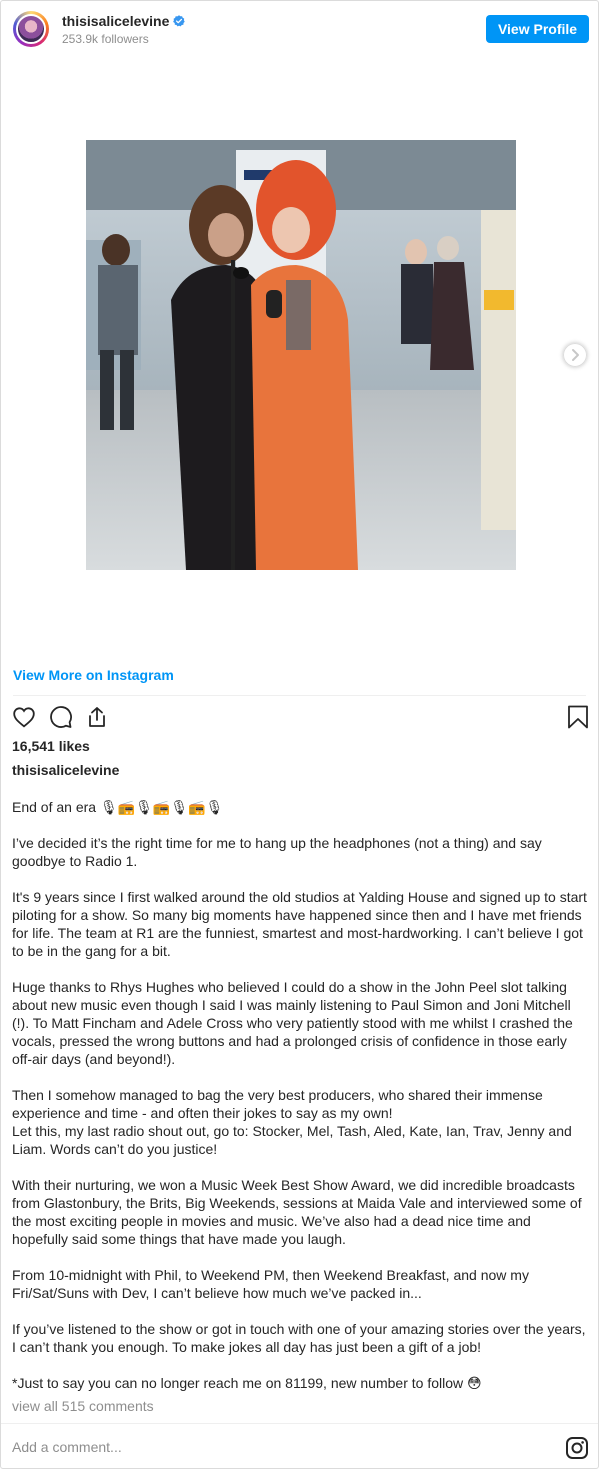  I want to click on avatar-image, so click(31, 29).